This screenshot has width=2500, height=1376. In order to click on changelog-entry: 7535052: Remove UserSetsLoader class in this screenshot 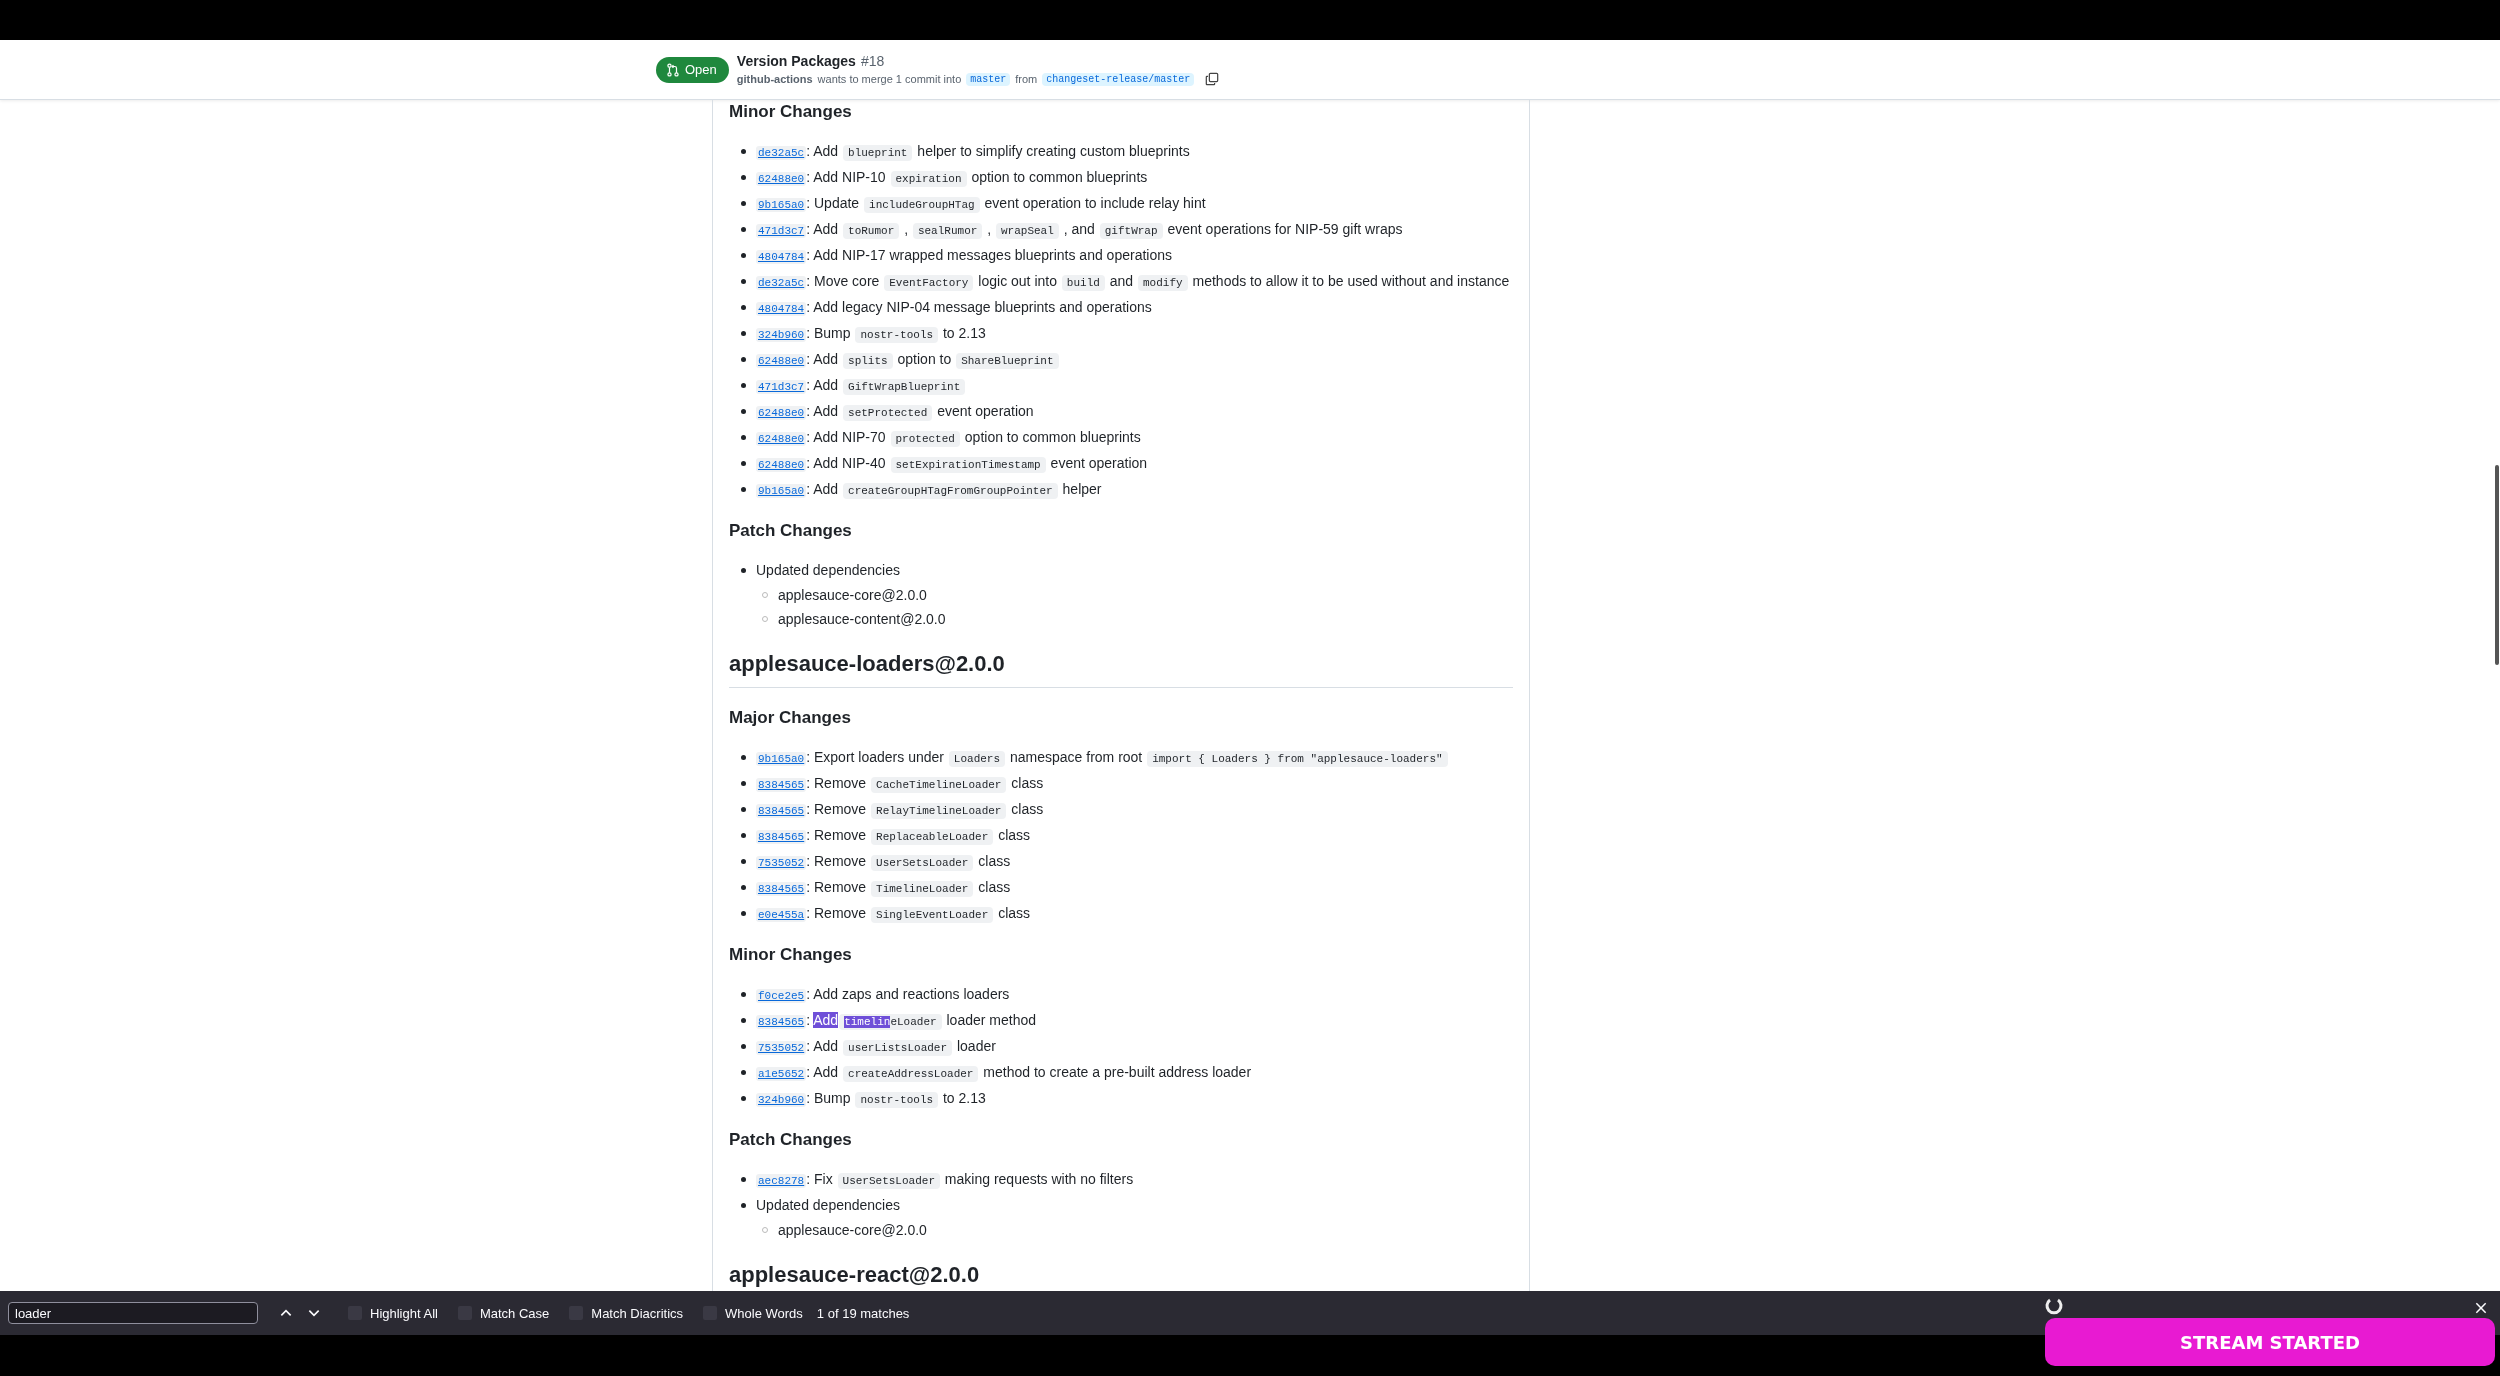, I will do `click(883, 861)`.